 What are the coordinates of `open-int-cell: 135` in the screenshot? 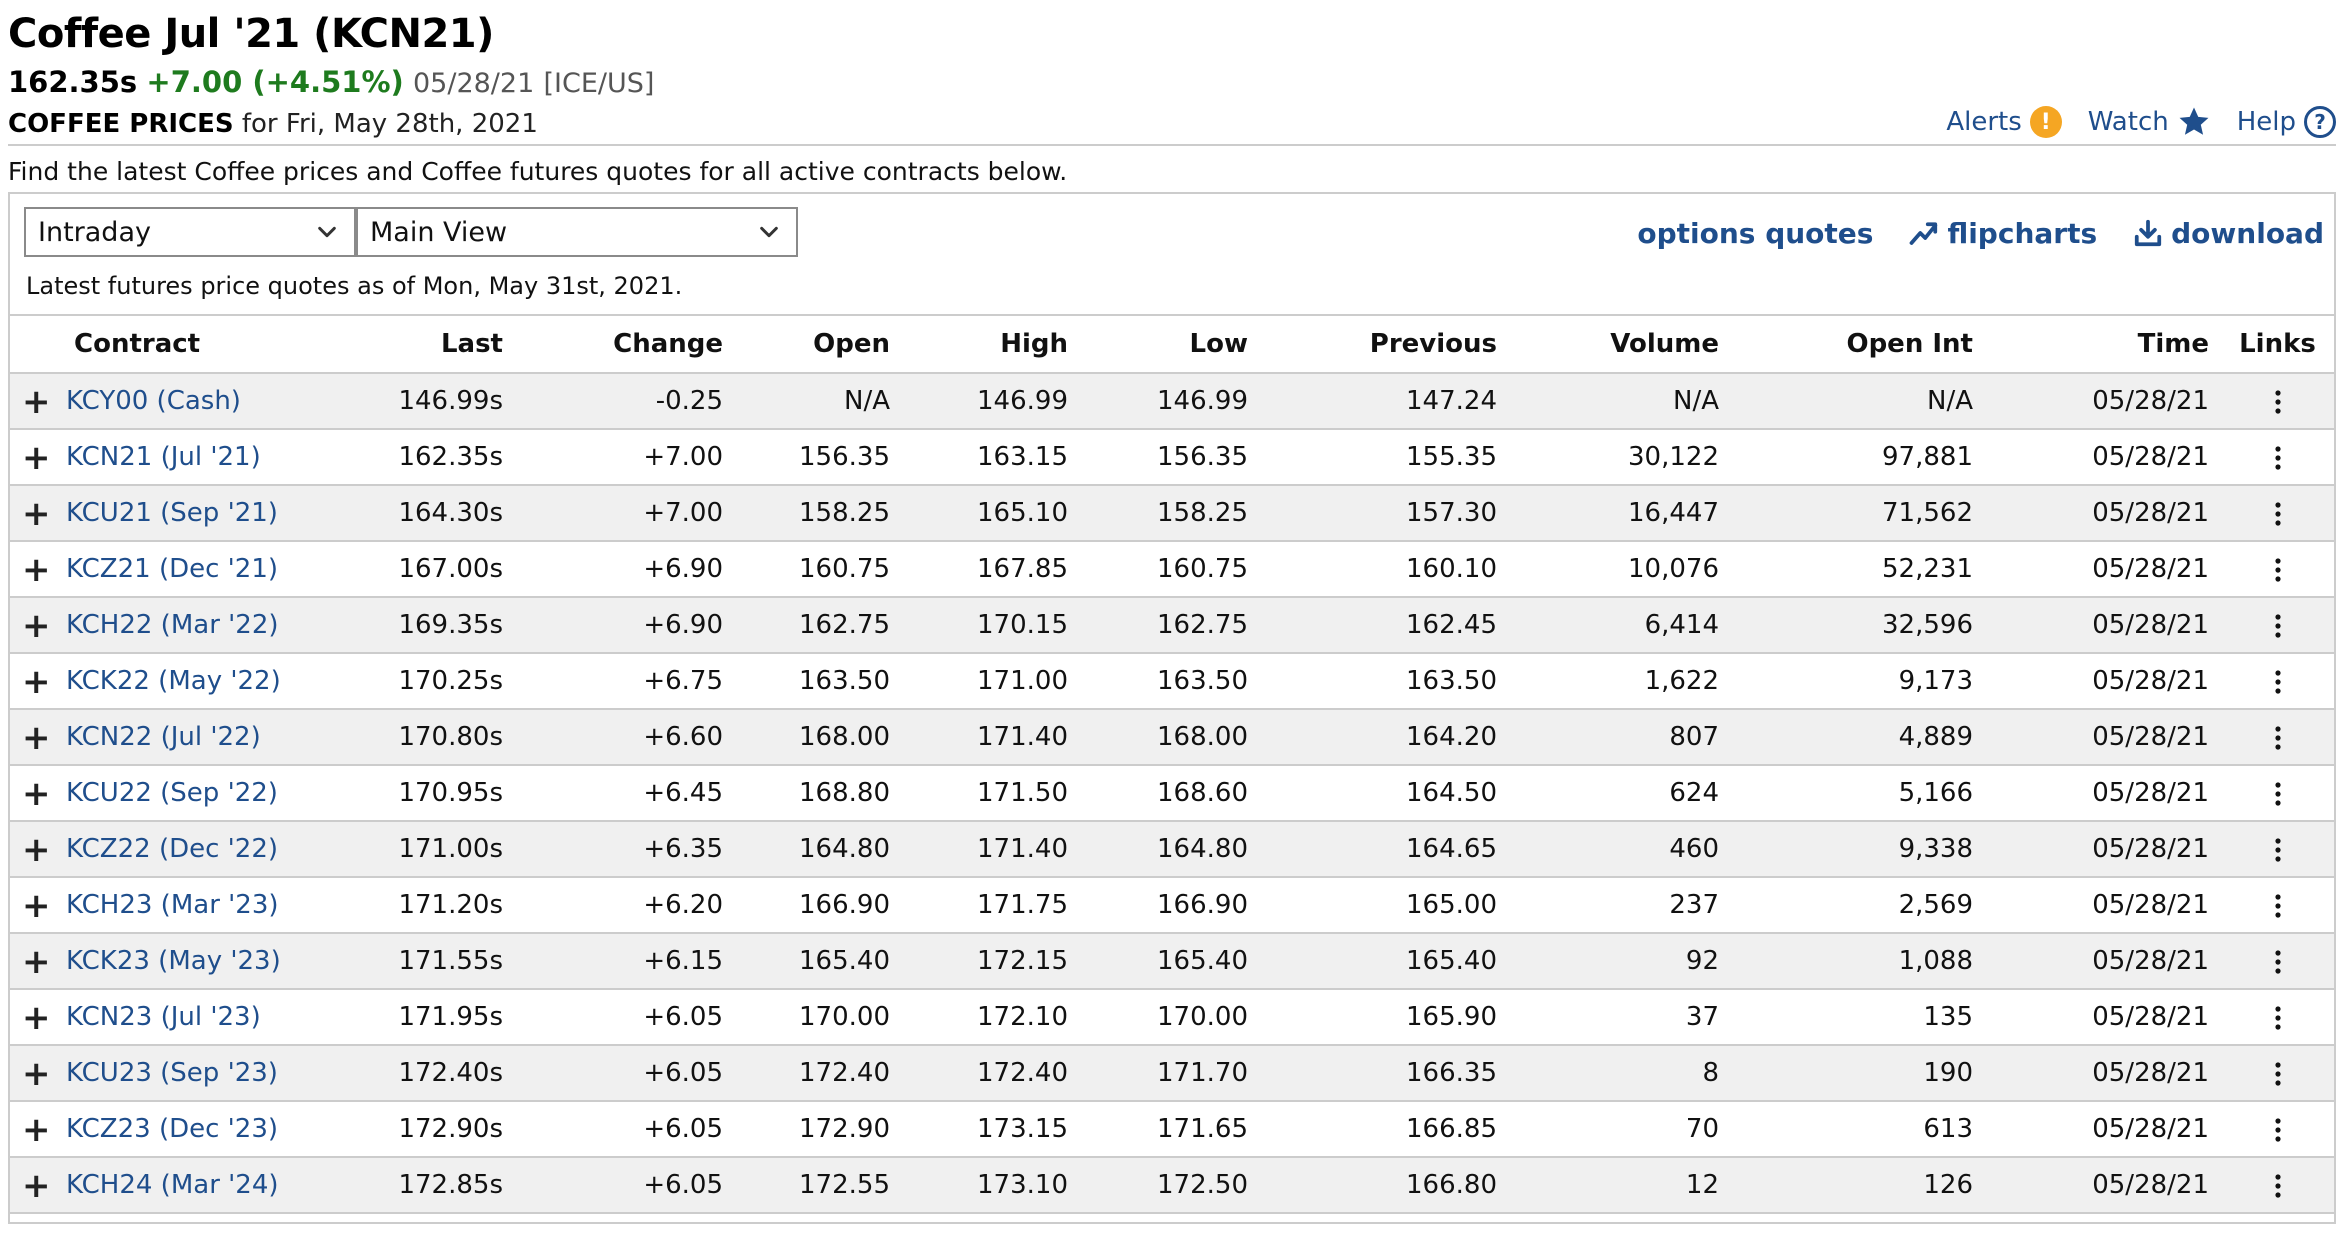 It's located at (1948, 1017).